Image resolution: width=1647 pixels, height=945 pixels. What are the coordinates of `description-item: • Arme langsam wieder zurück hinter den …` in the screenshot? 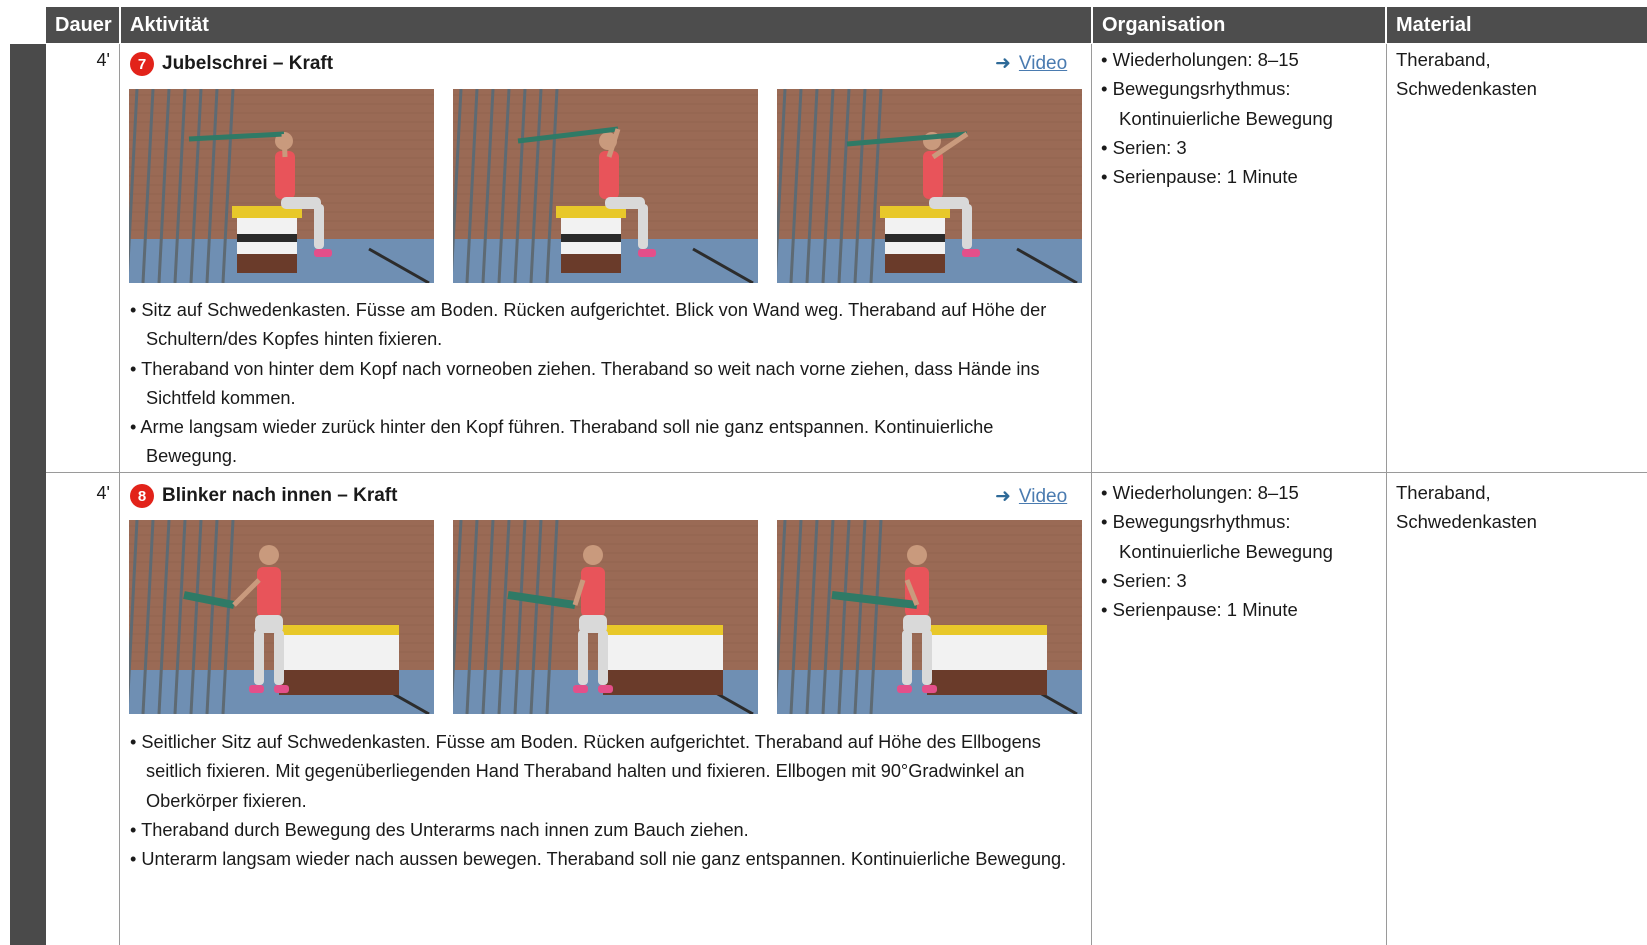 It's located at (562, 442).